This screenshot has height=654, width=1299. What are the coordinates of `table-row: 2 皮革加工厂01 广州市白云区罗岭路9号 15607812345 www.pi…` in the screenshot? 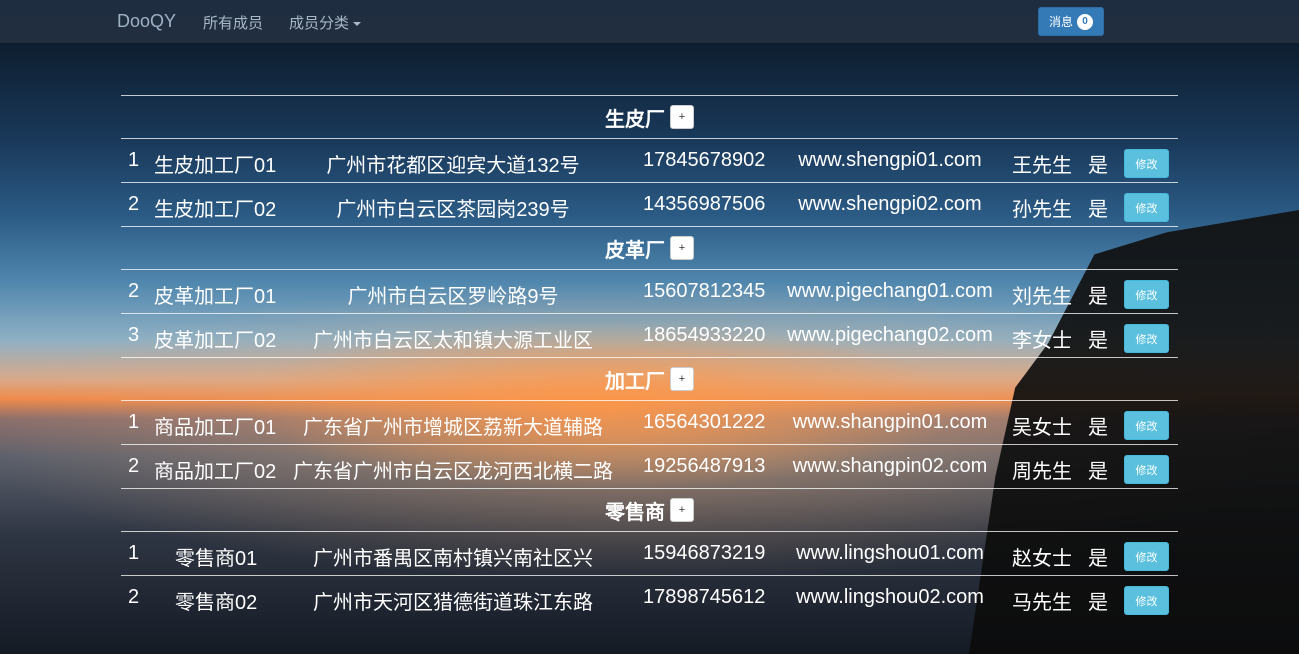 It's located at (649, 291).